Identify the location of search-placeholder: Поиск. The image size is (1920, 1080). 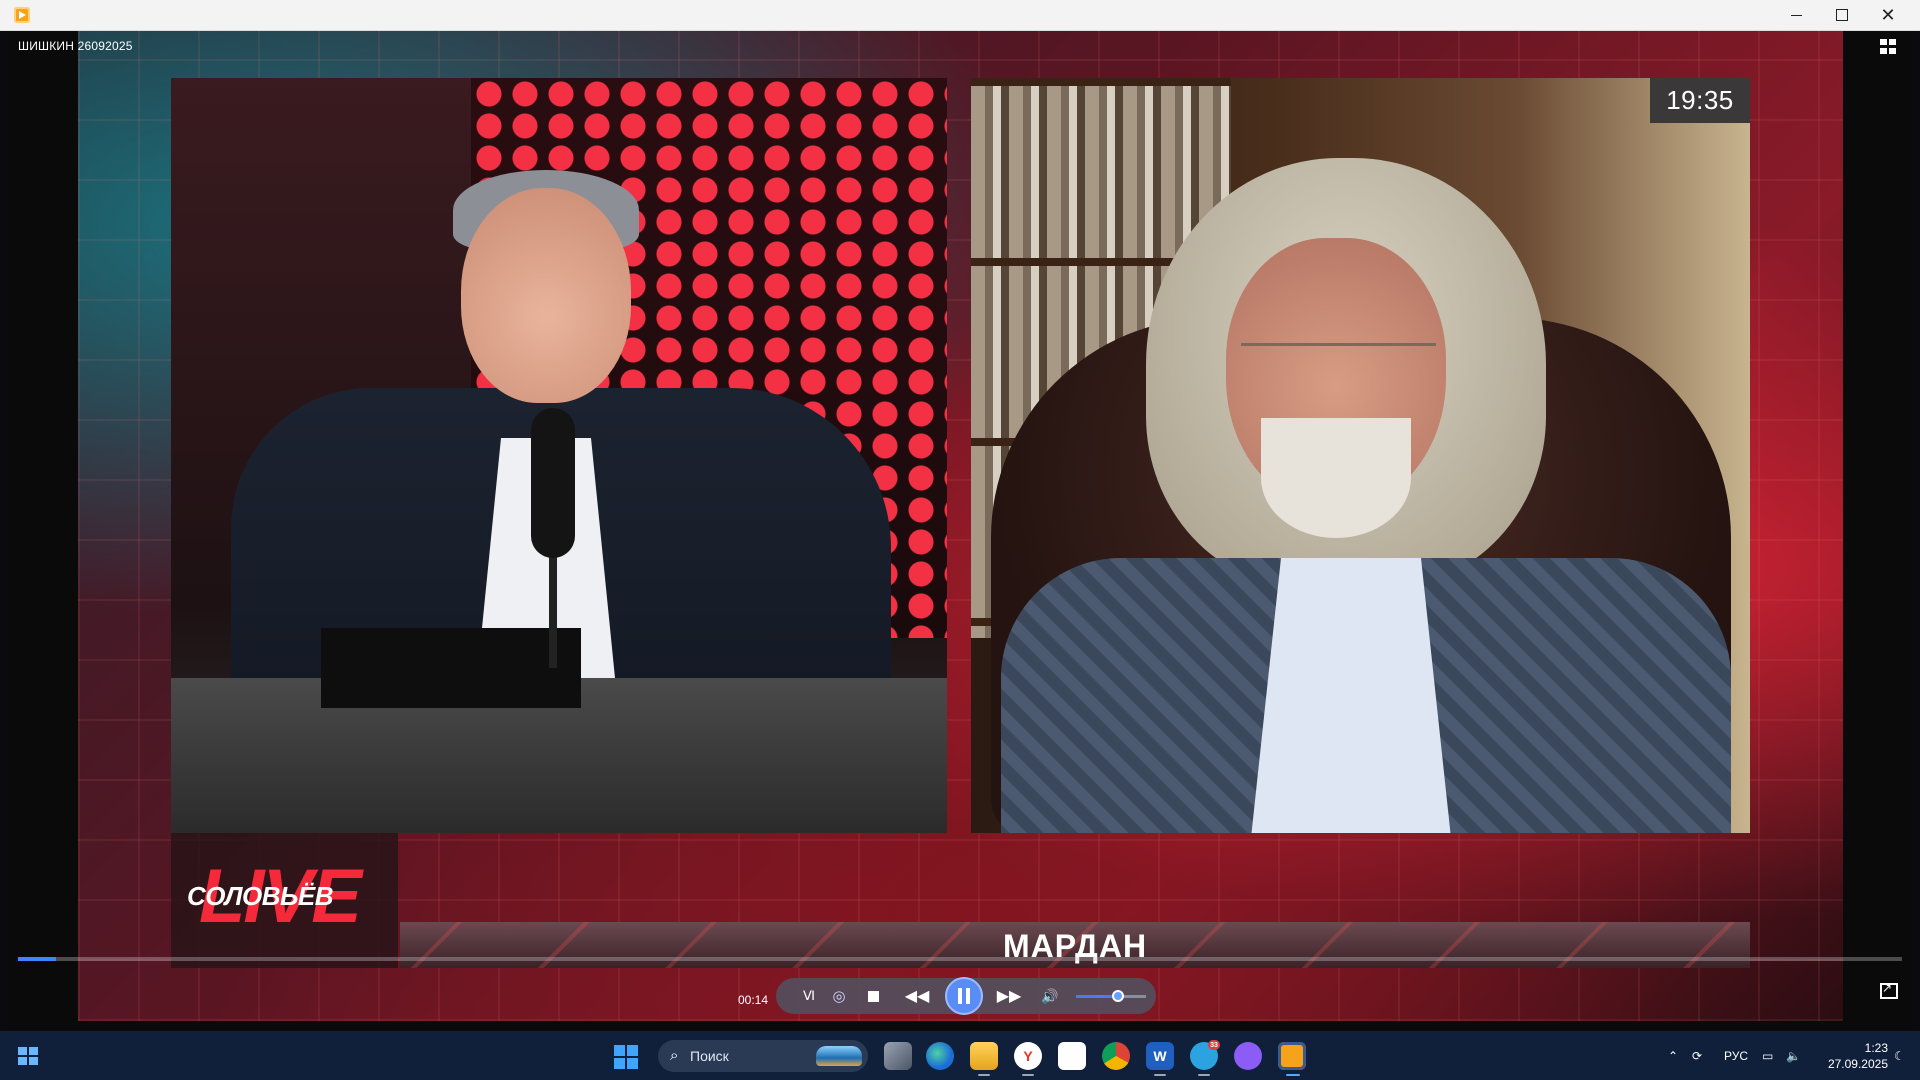
(709, 1056).